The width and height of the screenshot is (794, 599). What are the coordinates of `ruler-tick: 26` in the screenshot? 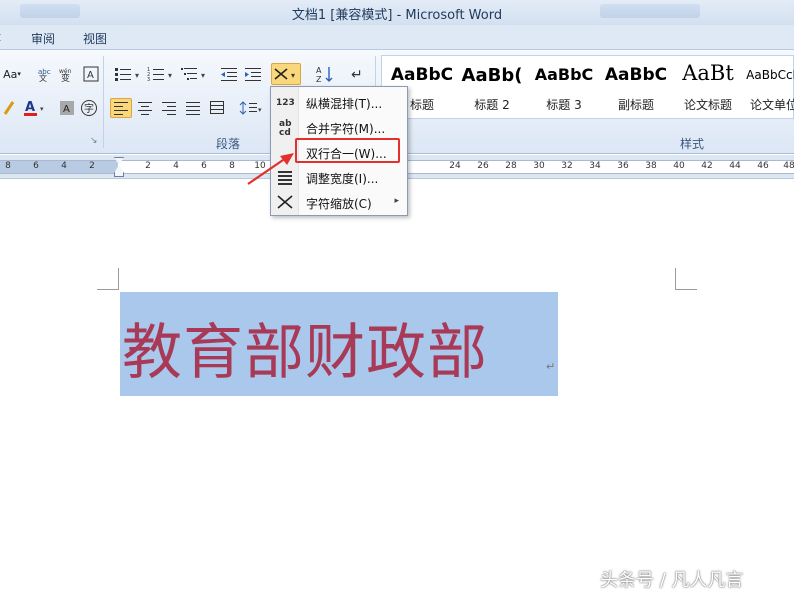 It's located at (483, 166).